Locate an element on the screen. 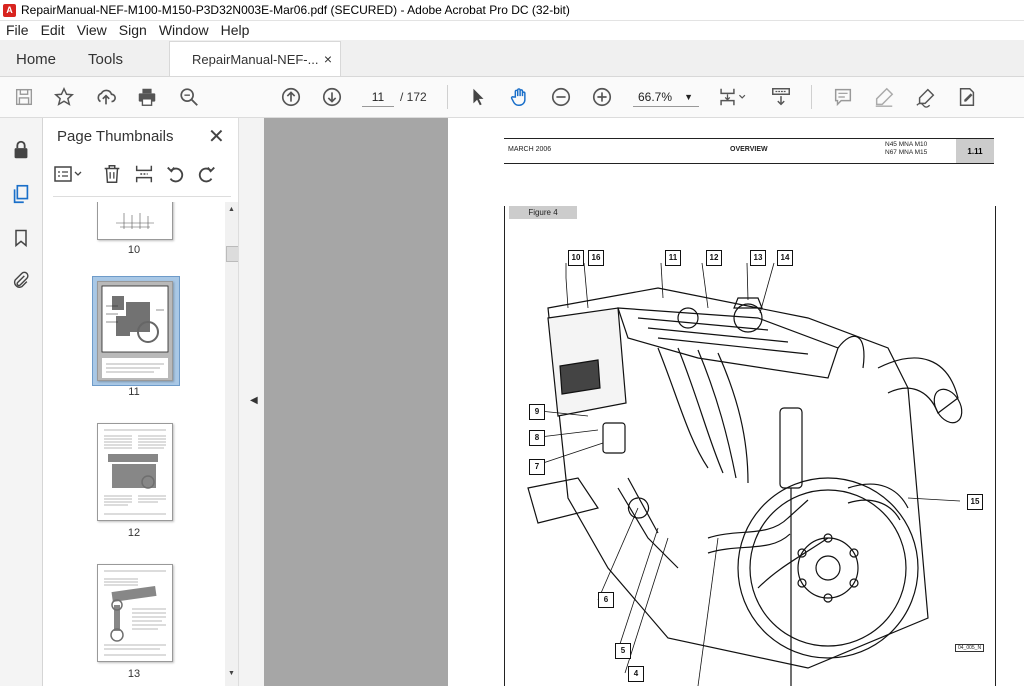 This screenshot has height=686, width=1024. print-icon is located at coordinates (147, 97).